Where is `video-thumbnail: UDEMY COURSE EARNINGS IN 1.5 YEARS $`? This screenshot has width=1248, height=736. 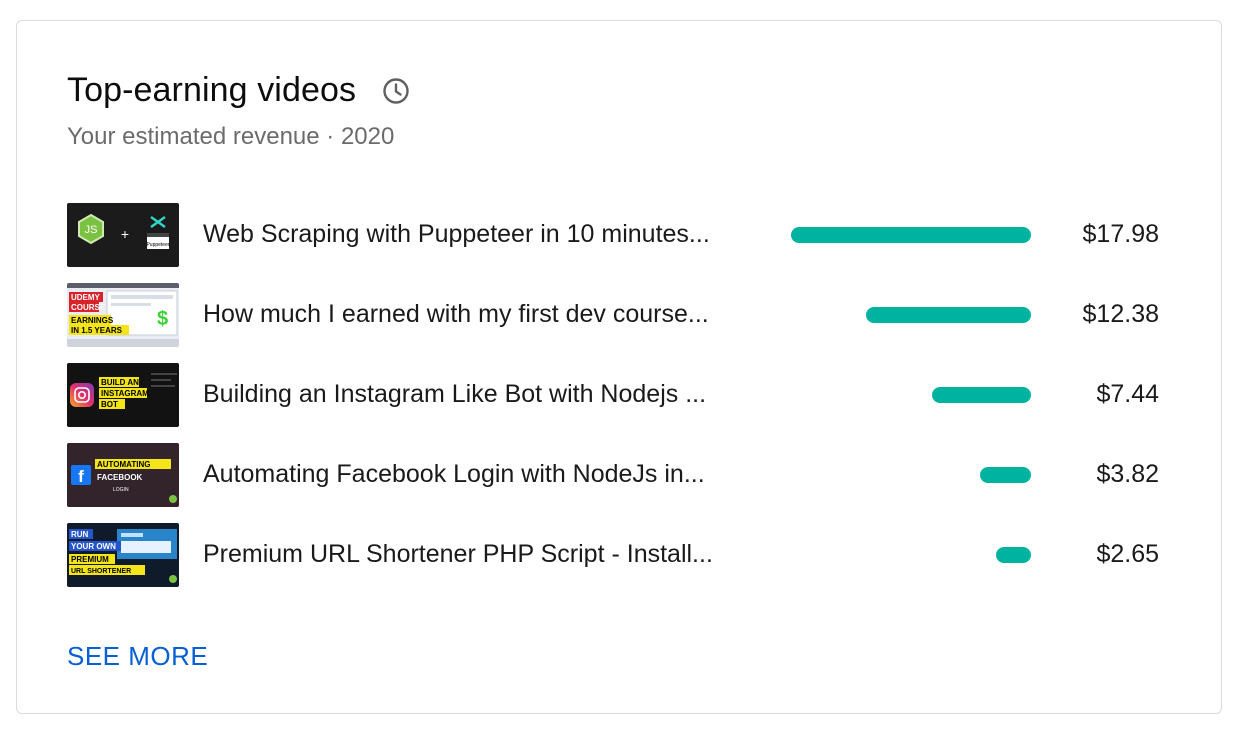 video-thumbnail: UDEMY COURSE EARNINGS IN 1.5 YEARS $ is located at coordinates (123, 315).